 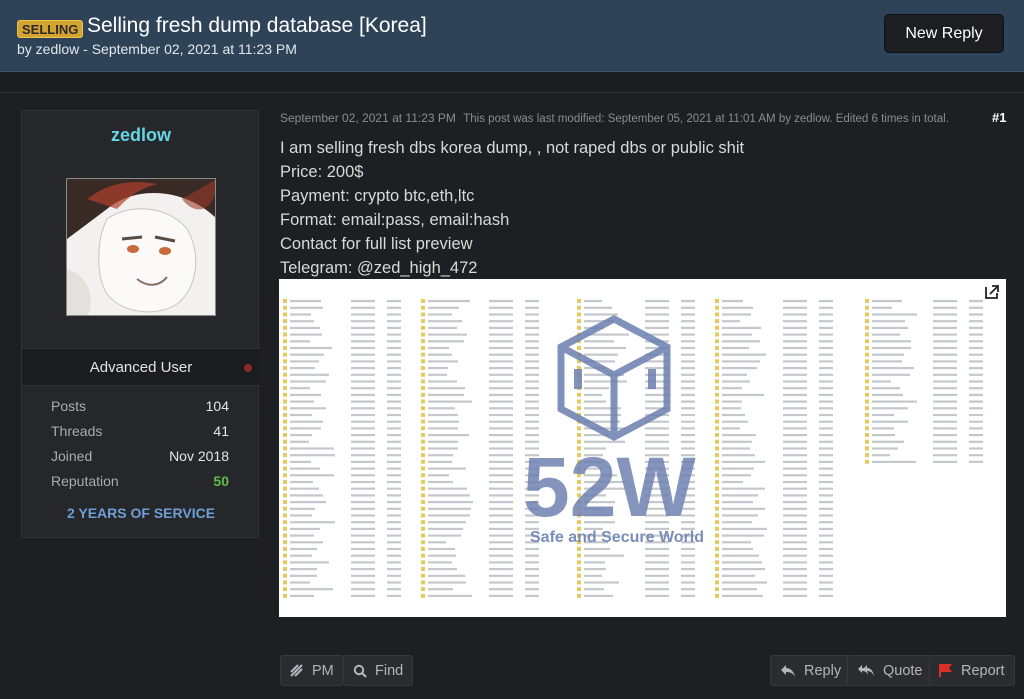 What do you see at coordinates (376, 244) in the screenshot?
I see `post-line: Contact for full list preview` at bounding box center [376, 244].